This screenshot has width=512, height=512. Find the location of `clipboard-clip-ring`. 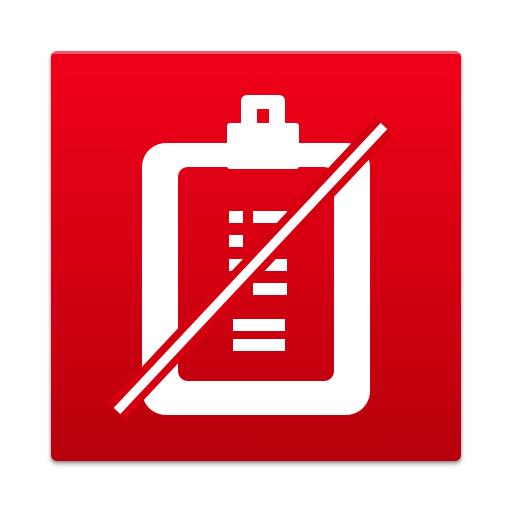

clipboard-clip-ring is located at coordinates (263, 113).